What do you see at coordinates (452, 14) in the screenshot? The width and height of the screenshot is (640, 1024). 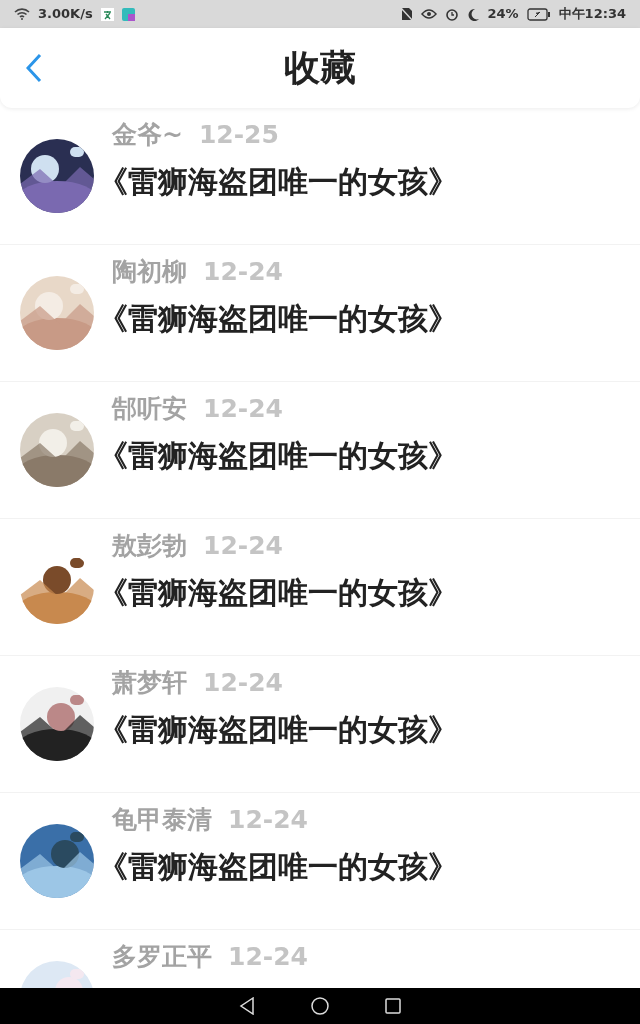 I see `alarm-icon` at bounding box center [452, 14].